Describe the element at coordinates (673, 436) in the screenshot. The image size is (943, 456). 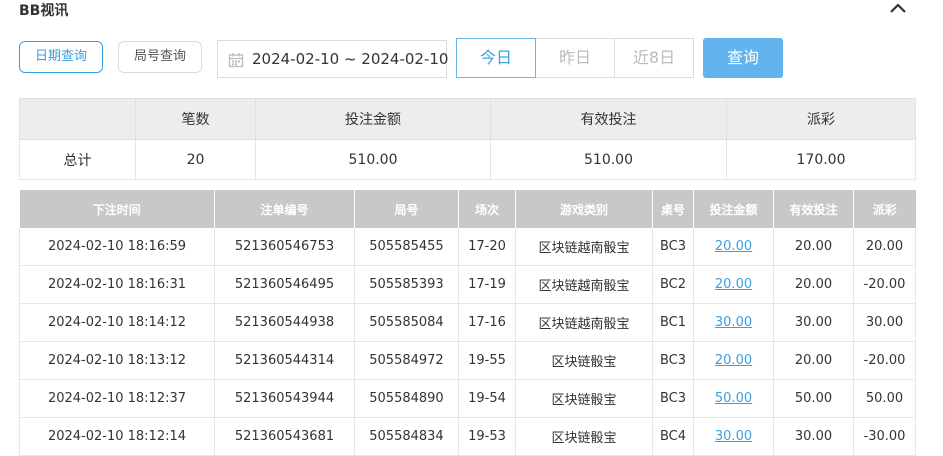
I see `table-no-cell: BC4` at that location.